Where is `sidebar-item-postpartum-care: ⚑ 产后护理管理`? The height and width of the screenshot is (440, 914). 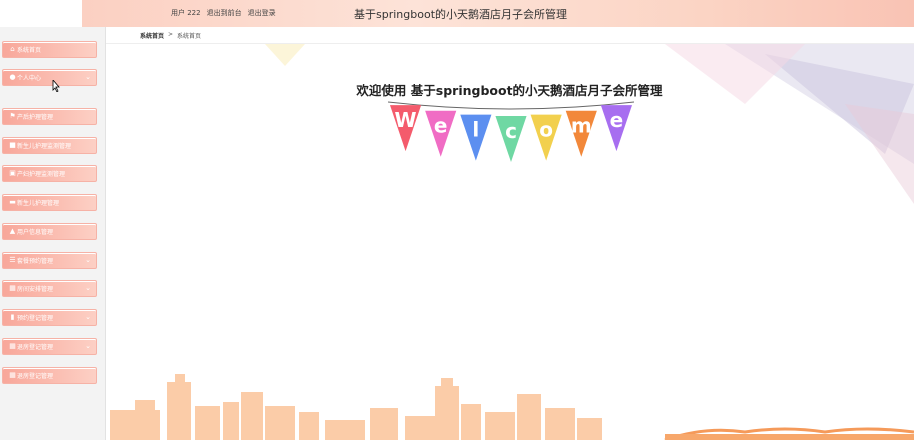
sidebar-item-postpartum-care: ⚑ 产后护理管理 is located at coordinates (49, 116).